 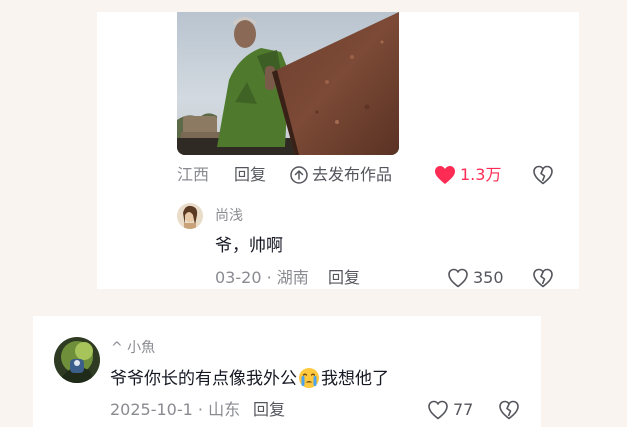 What do you see at coordinates (299, 175) in the screenshot?
I see `arrow-up-circle-icon` at bounding box center [299, 175].